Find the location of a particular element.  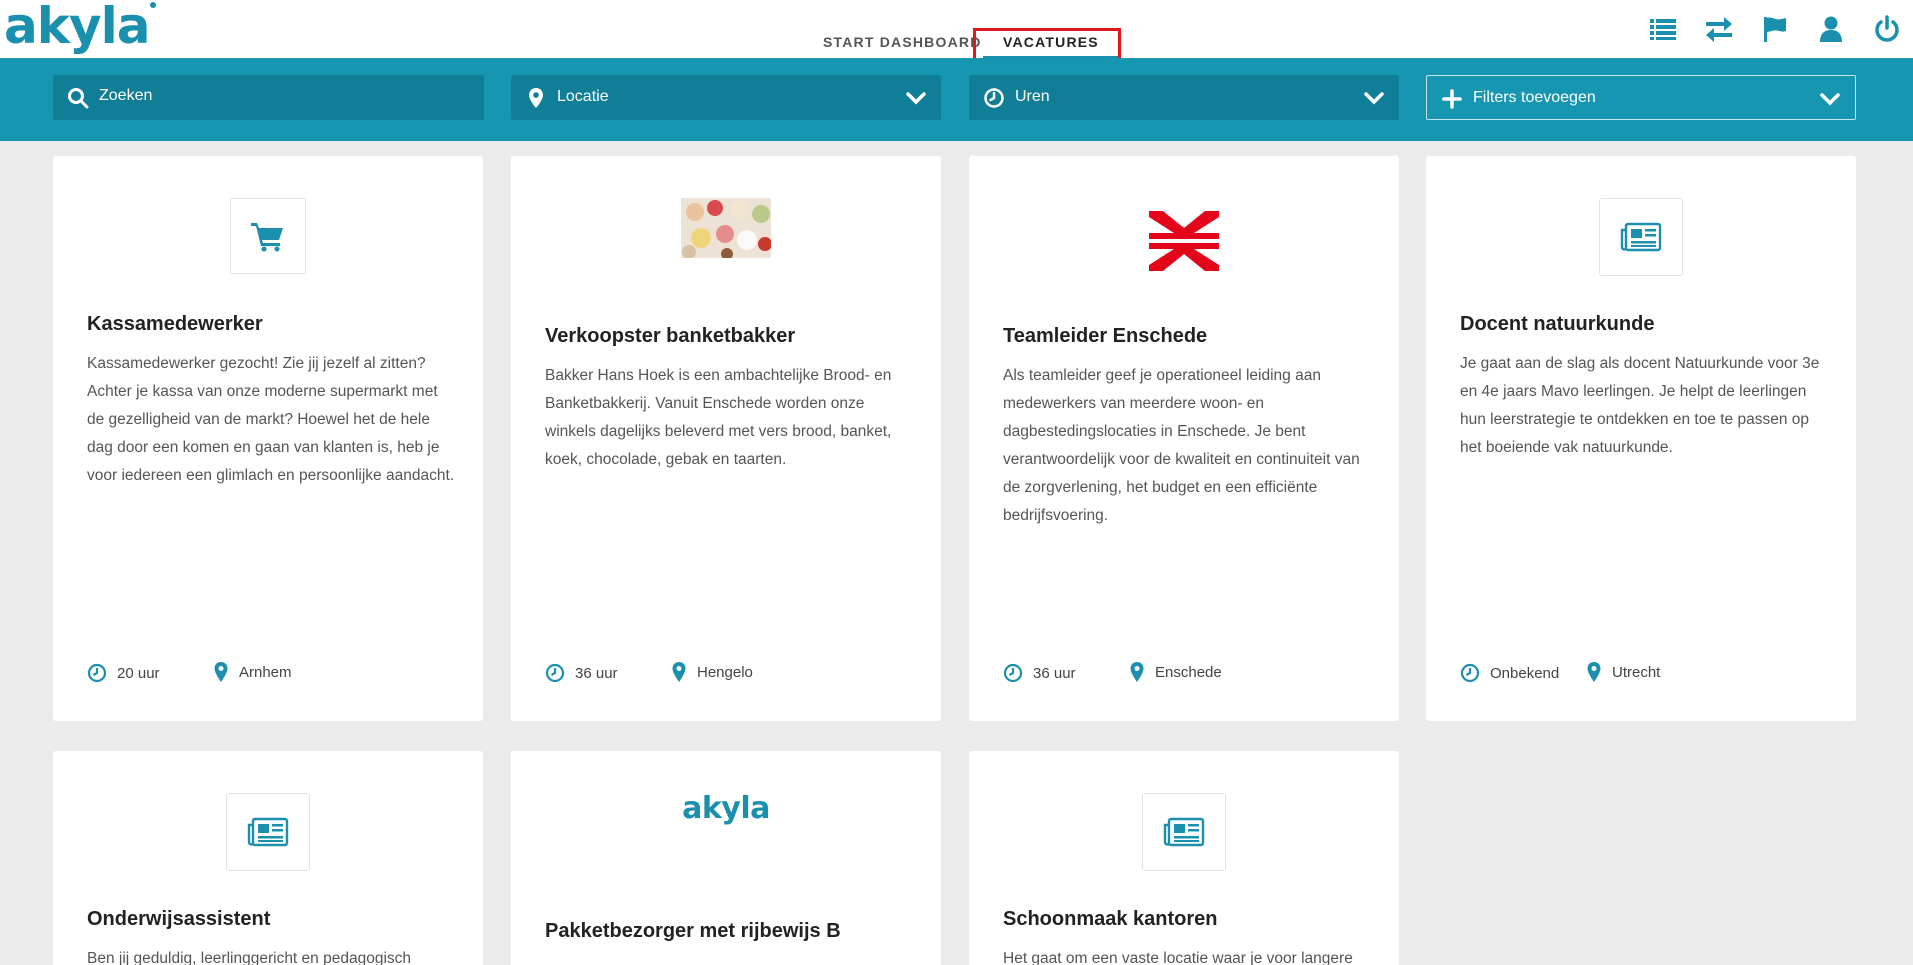

vacancy-hours: Onbekend is located at coordinates (1509, 673).